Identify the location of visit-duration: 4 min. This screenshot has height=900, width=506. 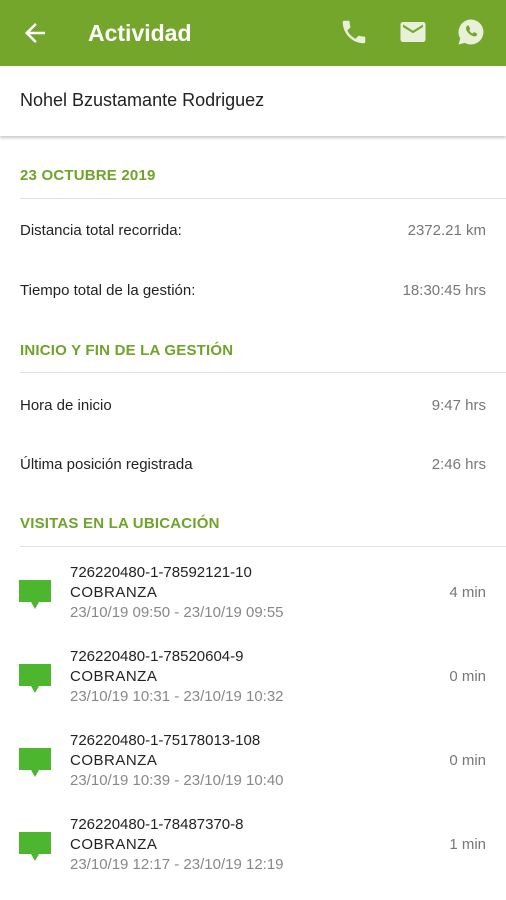
(467, 592).